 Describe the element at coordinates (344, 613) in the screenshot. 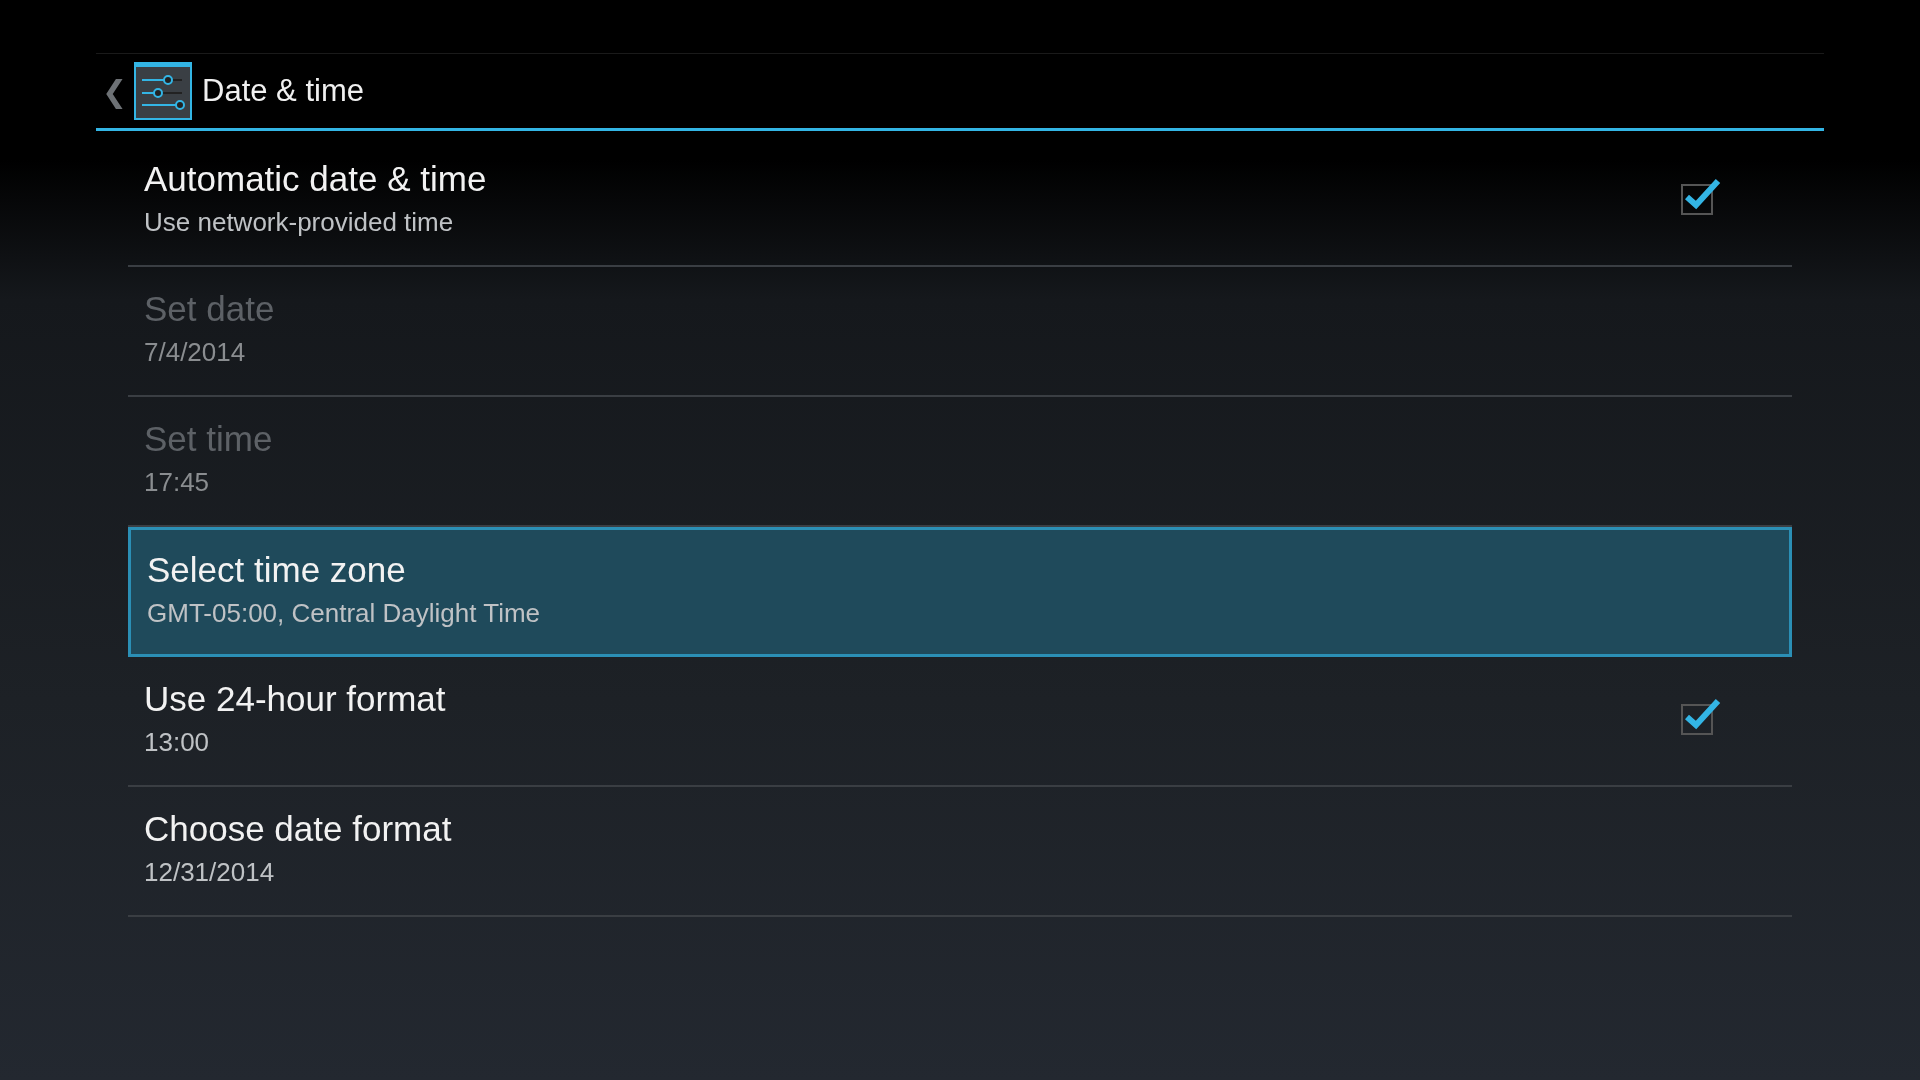

I see `setting-summary: GMT-05:00, Central Daylight Time` at that location.